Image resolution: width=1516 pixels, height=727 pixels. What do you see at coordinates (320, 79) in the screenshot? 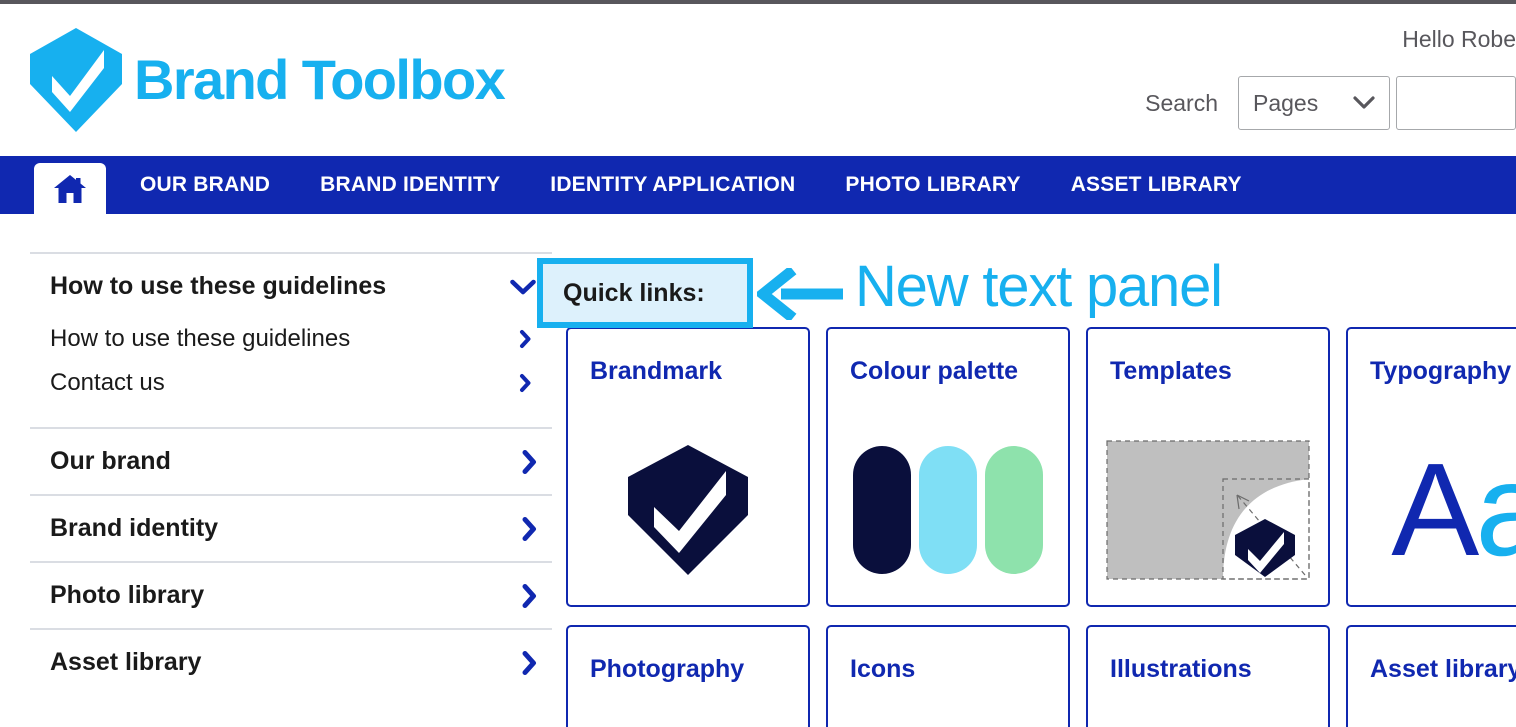
I see `site-logo-text: Brand Toolbox` at bounding box center [320, 79].